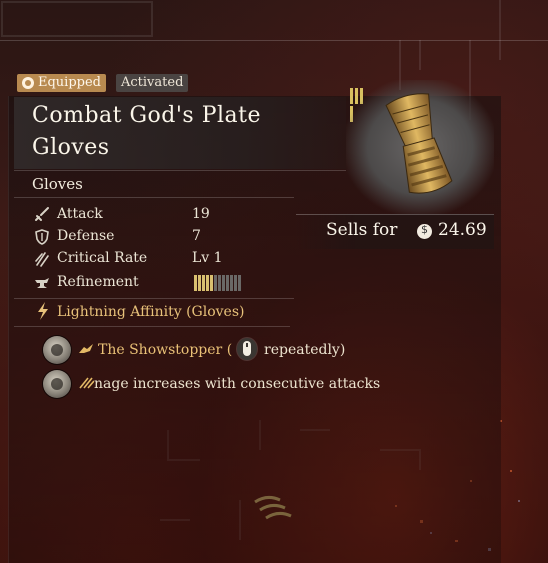 This screenshot has width=548, height=563. What do you see at coordinates (80, 214) in the screenshot?
I see `stat-label-attack: Attack` at bounding box center [80, 214].